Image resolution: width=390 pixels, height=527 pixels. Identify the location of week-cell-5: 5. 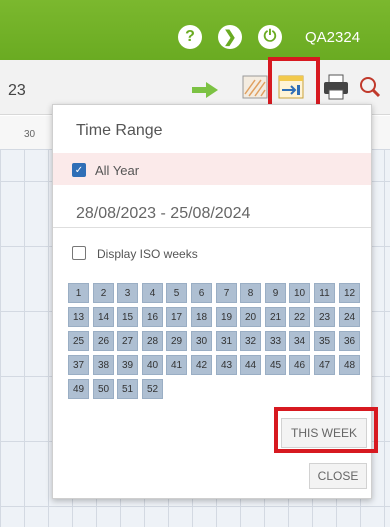
(176, 293).